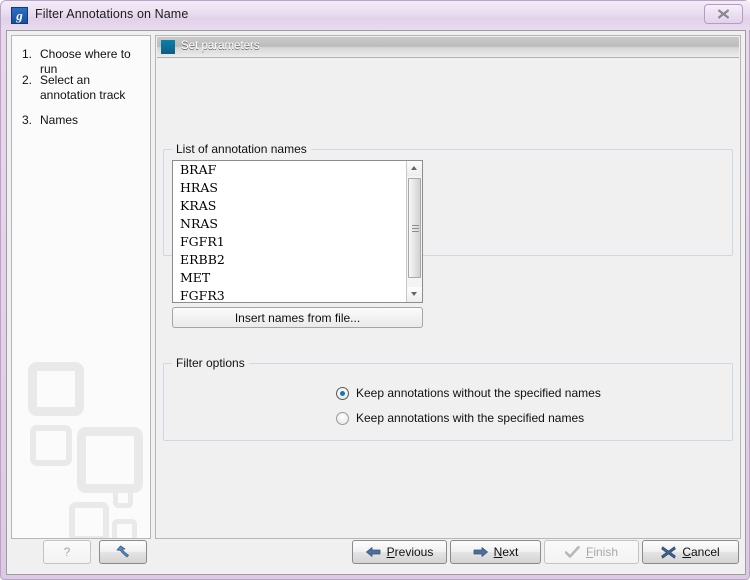  What do you see at coordinates (27, 80) in the screenshot?
I see `step-number: 2.` at bounding box center [27, 80].